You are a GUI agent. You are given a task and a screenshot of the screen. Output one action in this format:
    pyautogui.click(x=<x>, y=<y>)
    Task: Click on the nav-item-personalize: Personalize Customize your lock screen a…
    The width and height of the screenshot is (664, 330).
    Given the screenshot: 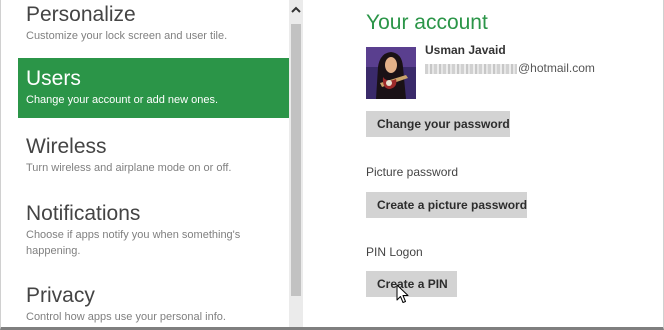 What is the action you would take?
    pyautogui.click(x=153, y=22)
    